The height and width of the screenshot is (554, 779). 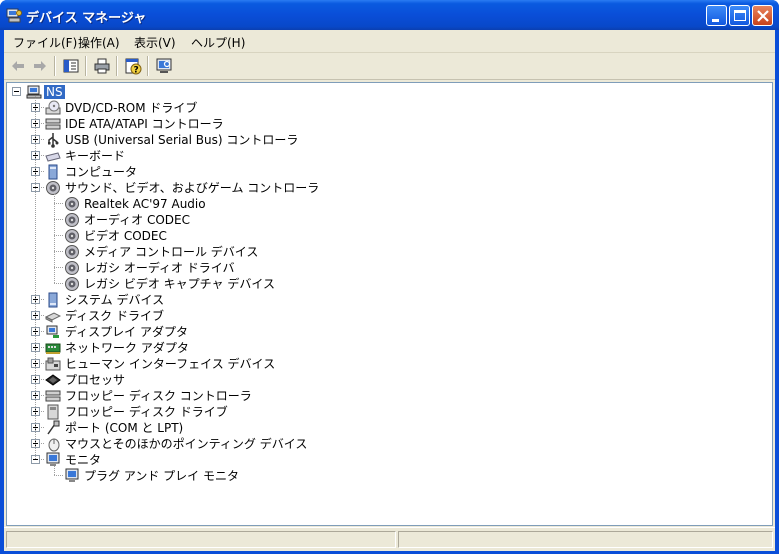 I want to click on tree-category: コンピュータ, so click(x=101, y=172).